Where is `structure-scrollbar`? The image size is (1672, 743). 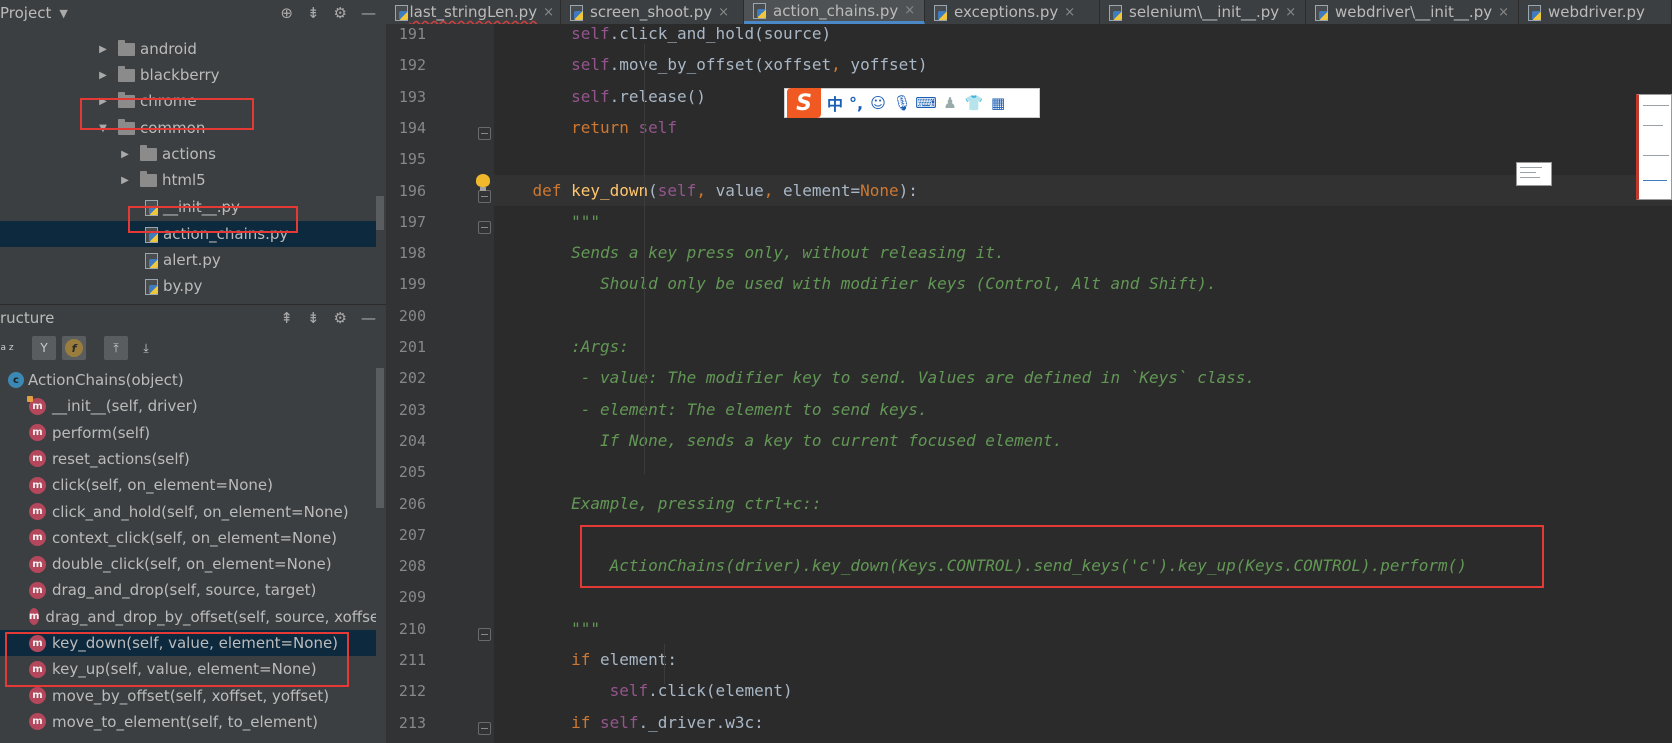 structure-scrollbar is located at coordinates (380, 438).